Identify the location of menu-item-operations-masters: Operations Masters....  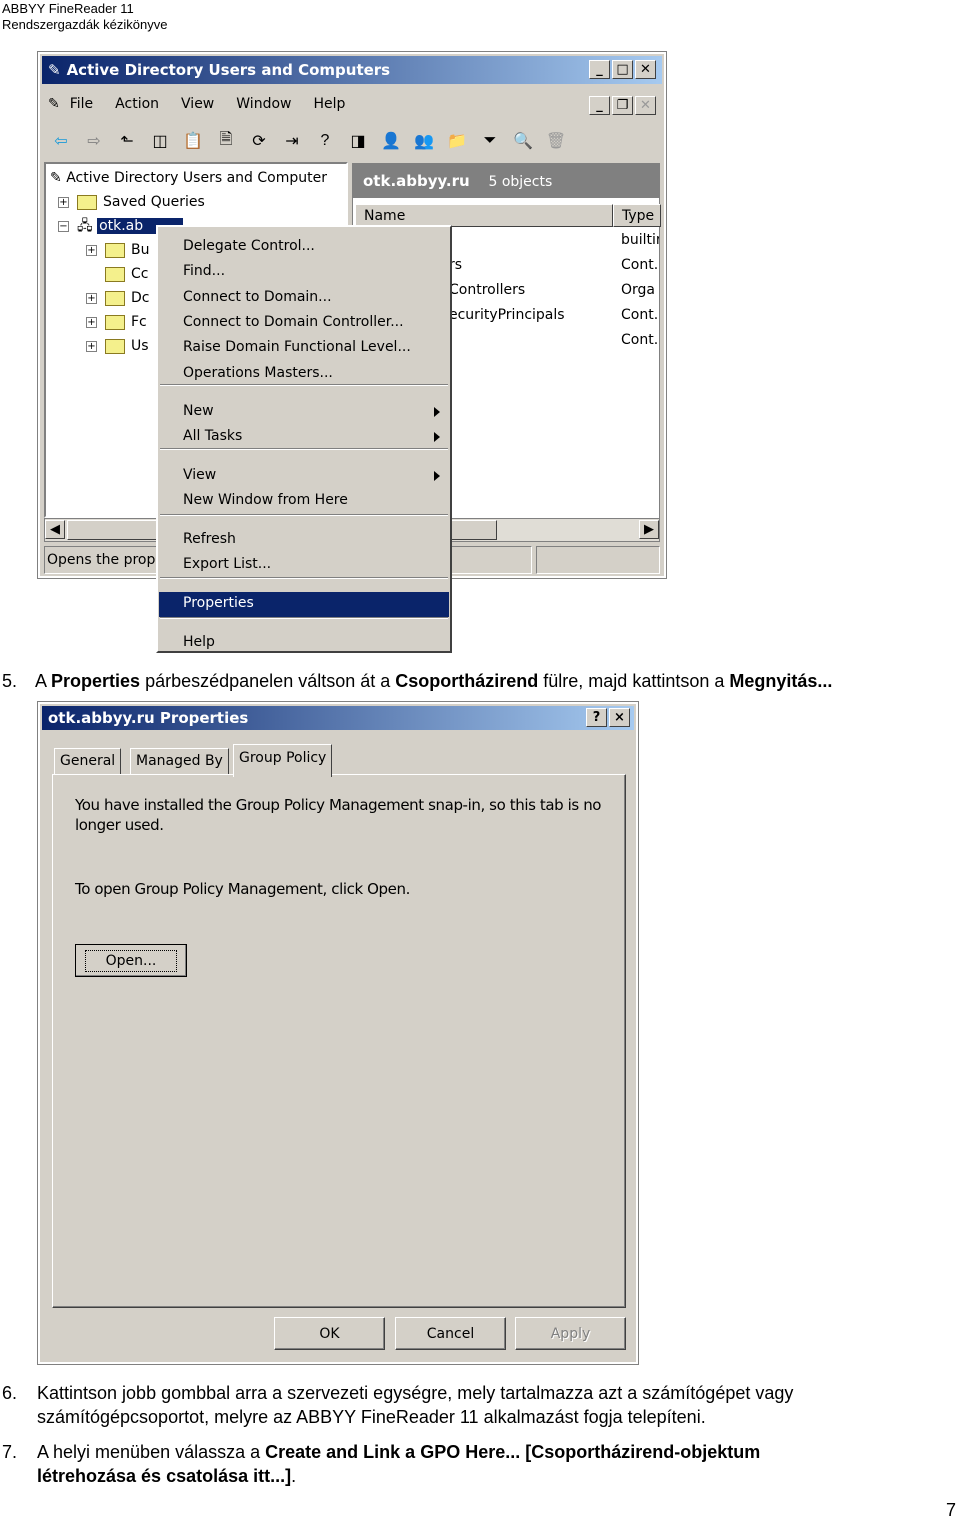
(258, 373).